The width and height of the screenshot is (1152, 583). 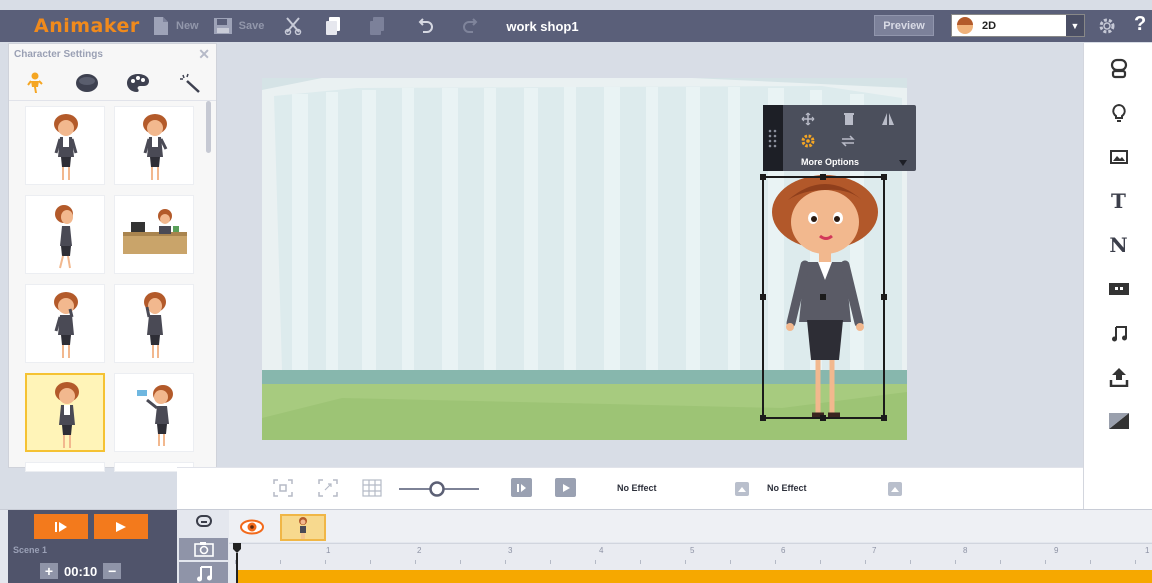 I want to click on ruler-mark: 8, so click(x=965, y=550).